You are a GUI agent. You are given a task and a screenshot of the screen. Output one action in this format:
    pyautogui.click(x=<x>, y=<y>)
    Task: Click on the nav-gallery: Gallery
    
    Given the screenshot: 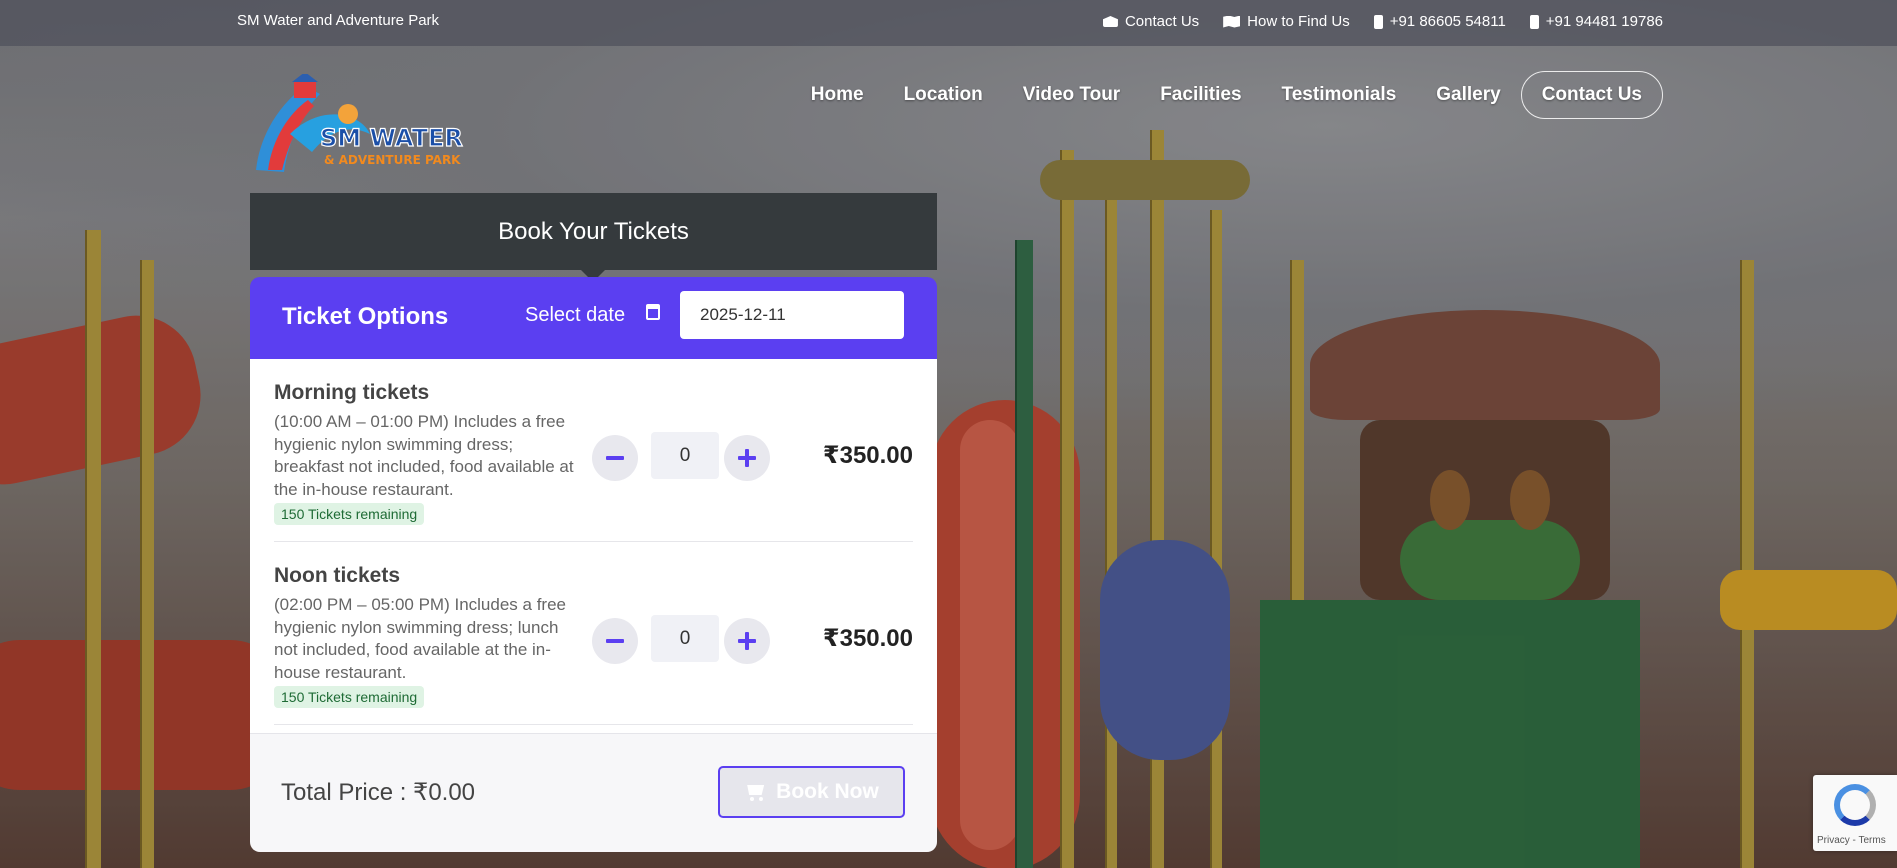 What is the action you would take?
    pyautogui.click(x=1468, y=95)
    